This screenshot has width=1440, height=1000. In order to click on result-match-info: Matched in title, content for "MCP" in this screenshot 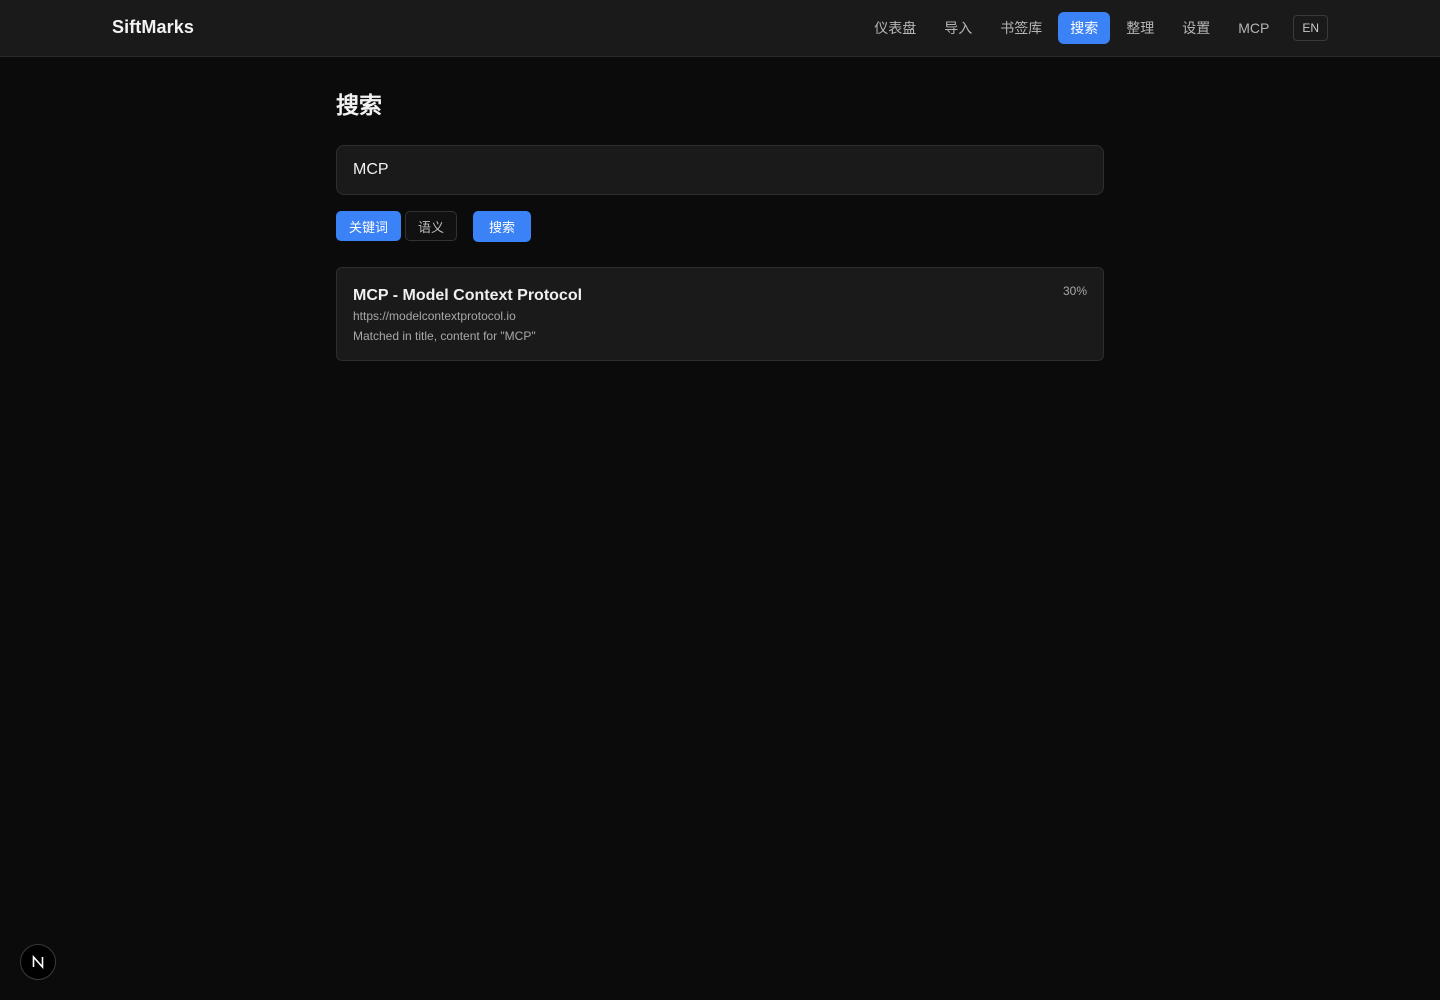, I will do `click(444, 336)`.